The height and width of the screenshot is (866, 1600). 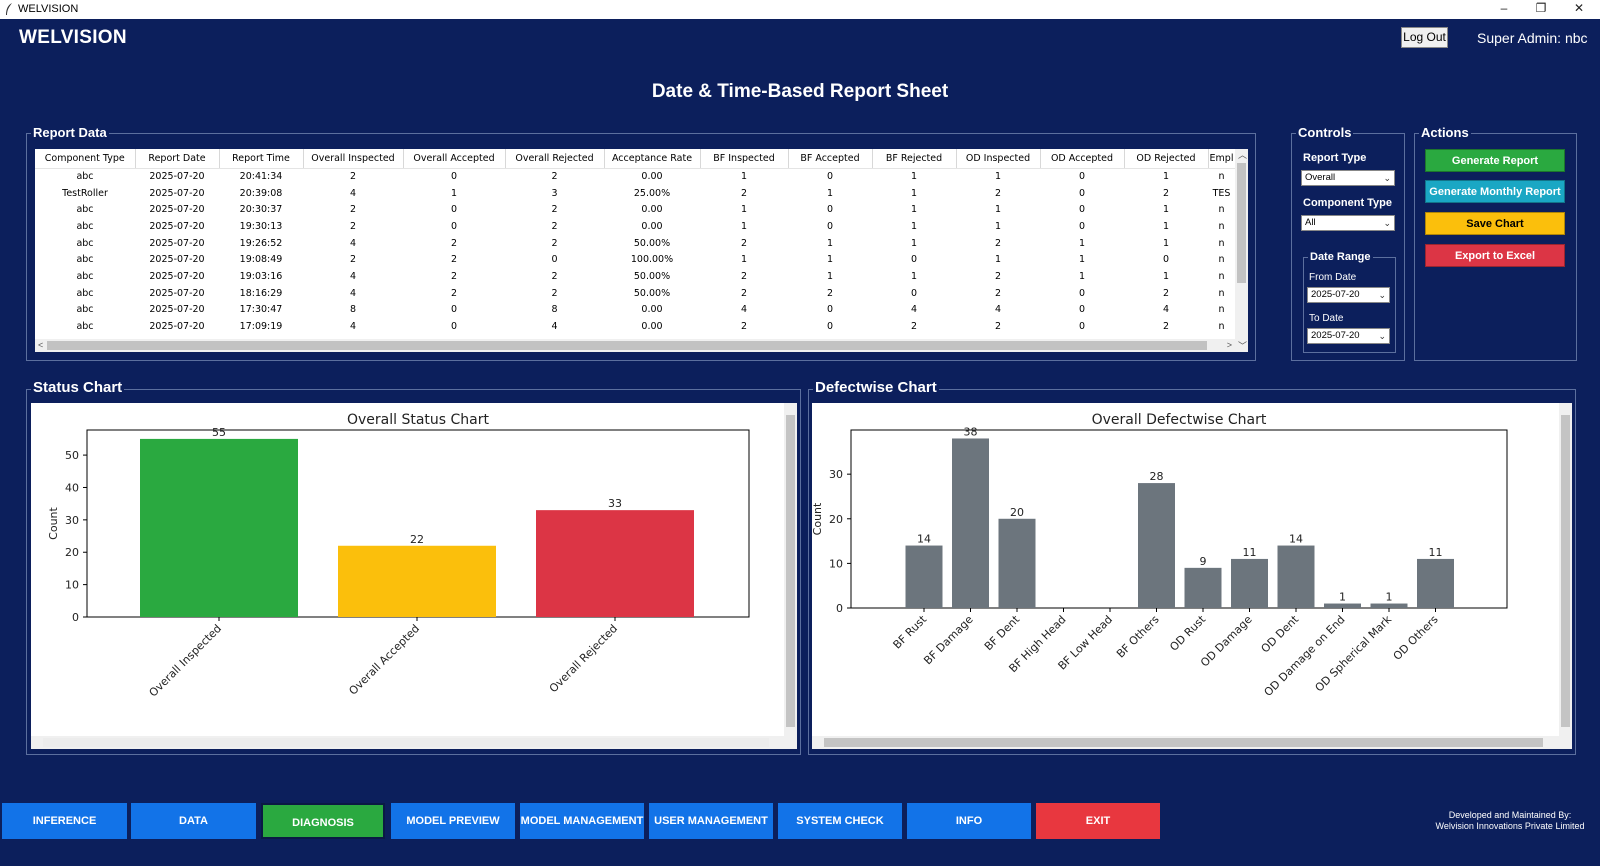 What do you see at coordinates (830, 159) in the screenshot?
I see `column-header: BF Accepted` at bounding box center [830, 159].